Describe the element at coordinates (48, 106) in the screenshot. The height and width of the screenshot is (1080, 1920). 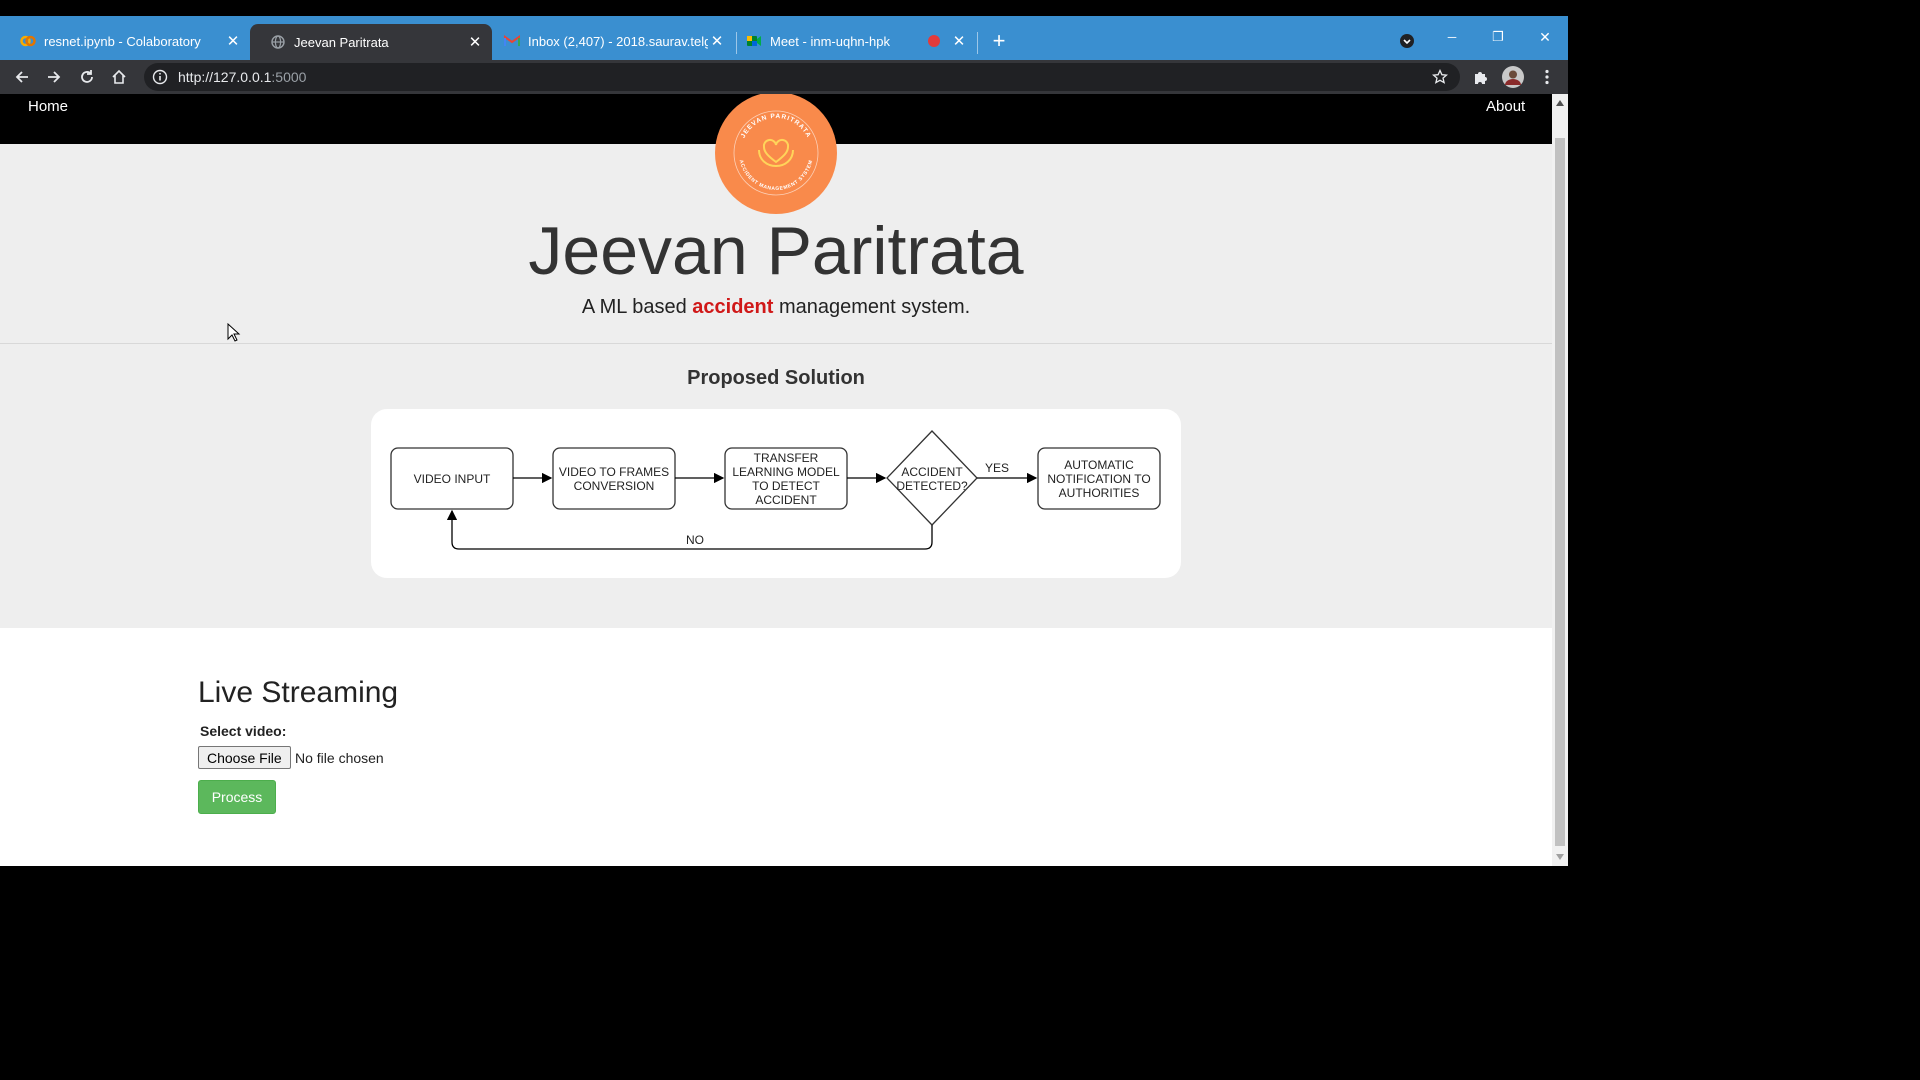
I see `nav-home-link: Home` at that location.